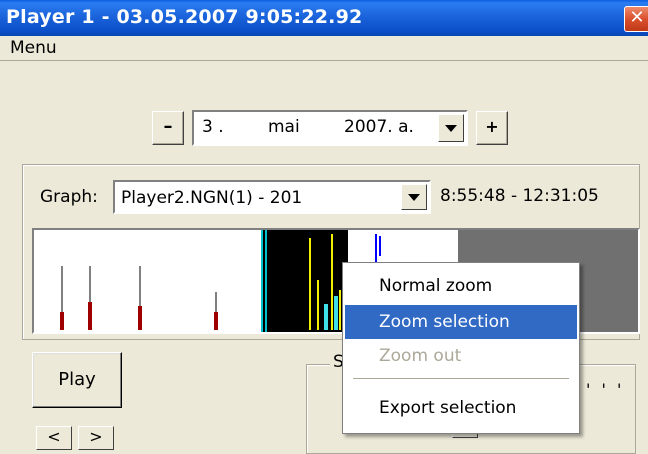 This screenshot has width=648, height=454. I want to click on menu-item-zoom-out: Zoom out, so click(420, 356).